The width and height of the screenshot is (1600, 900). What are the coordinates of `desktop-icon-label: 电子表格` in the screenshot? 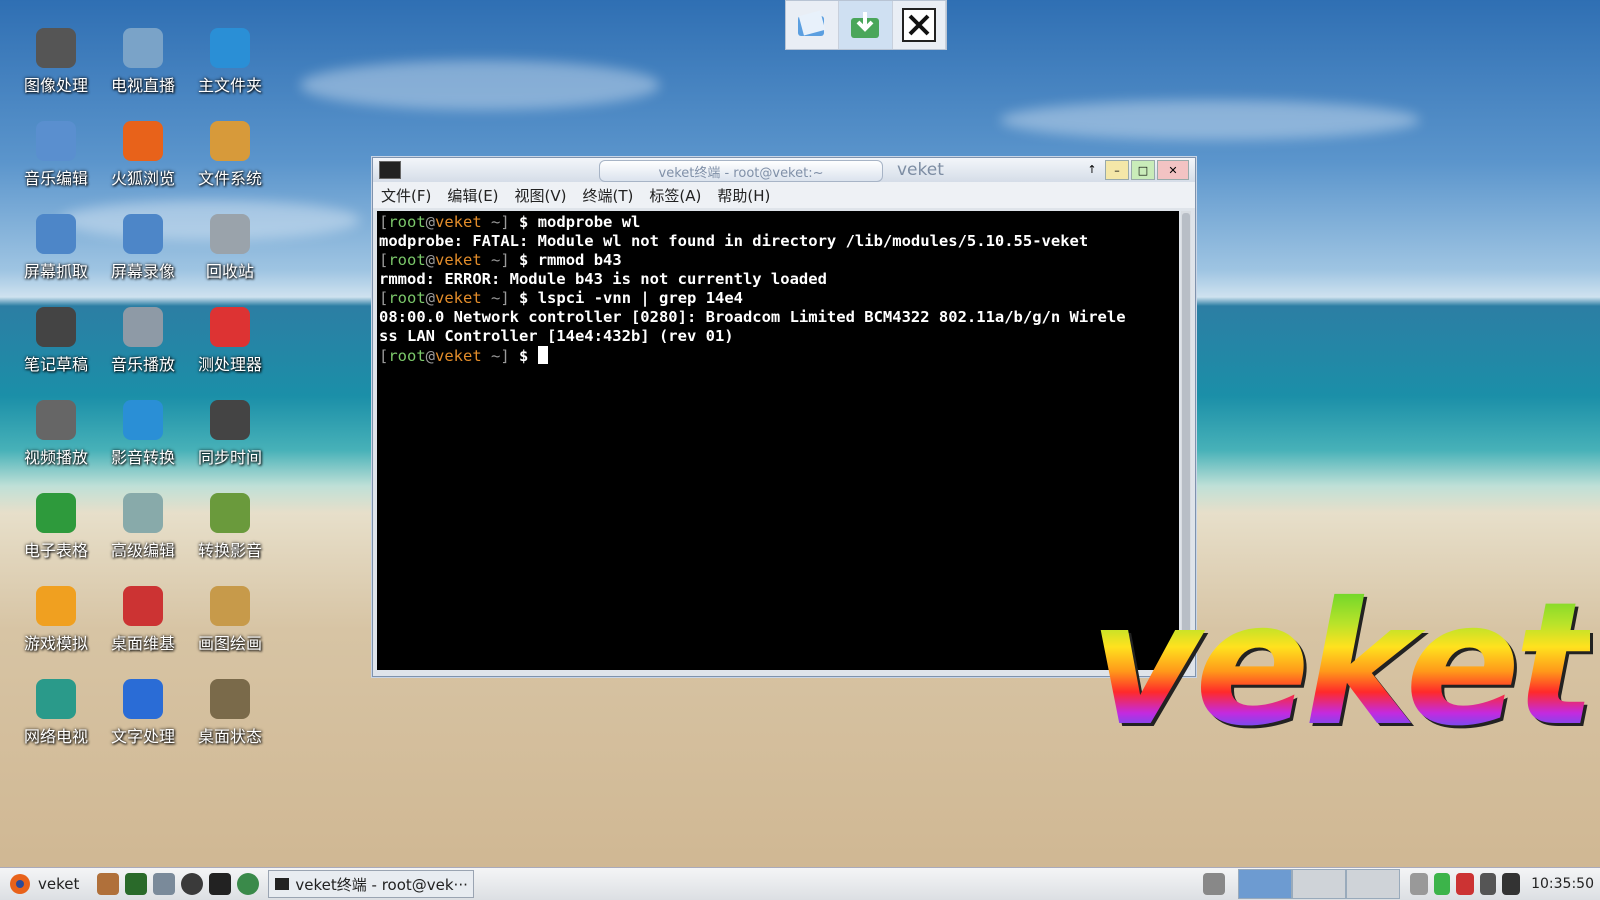 It's located at (55, 550).